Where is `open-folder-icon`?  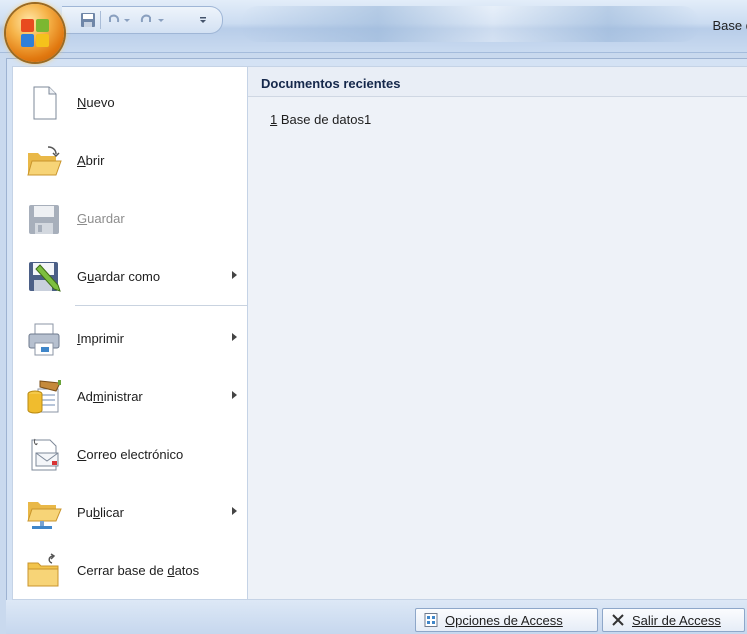
open-folder-icon is located at coordinates (44, 161).